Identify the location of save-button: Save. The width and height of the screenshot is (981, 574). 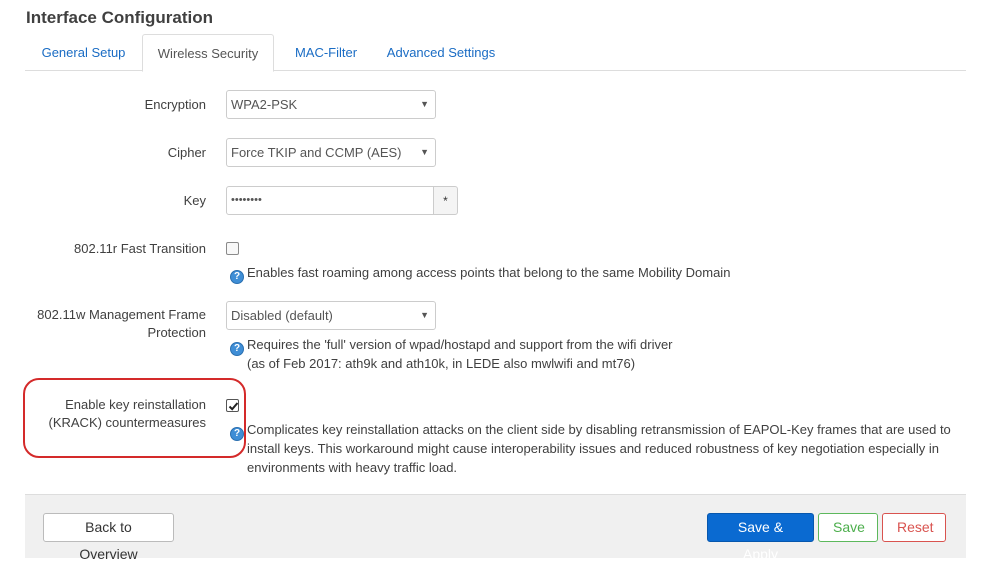
(848, 527).